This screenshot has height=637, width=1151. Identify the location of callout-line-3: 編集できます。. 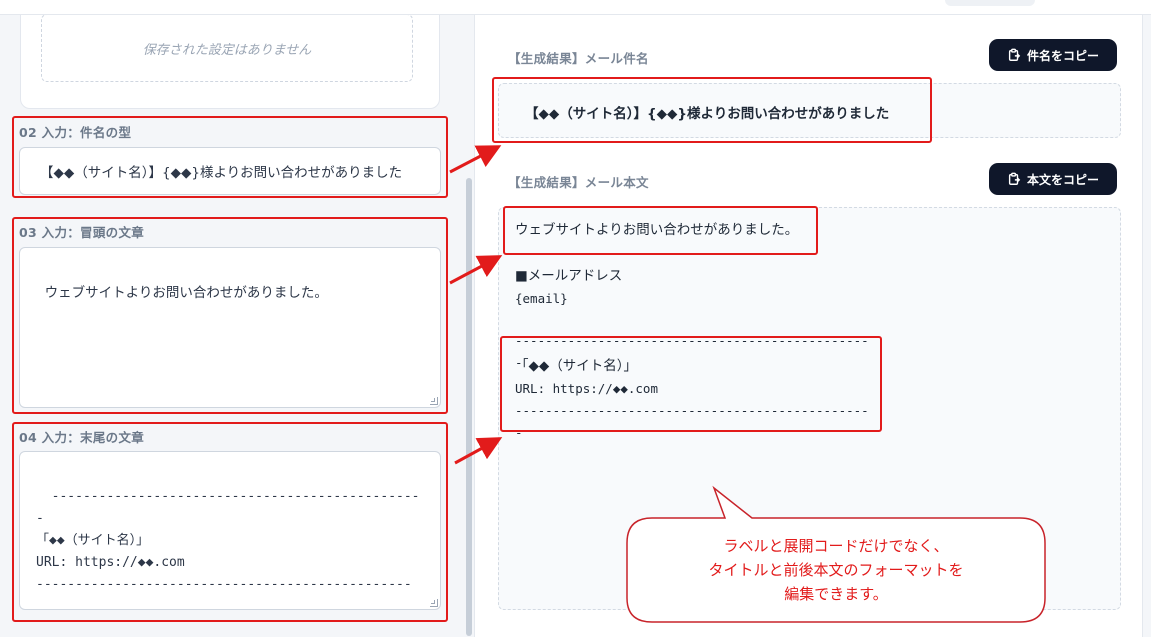
(836, 594).